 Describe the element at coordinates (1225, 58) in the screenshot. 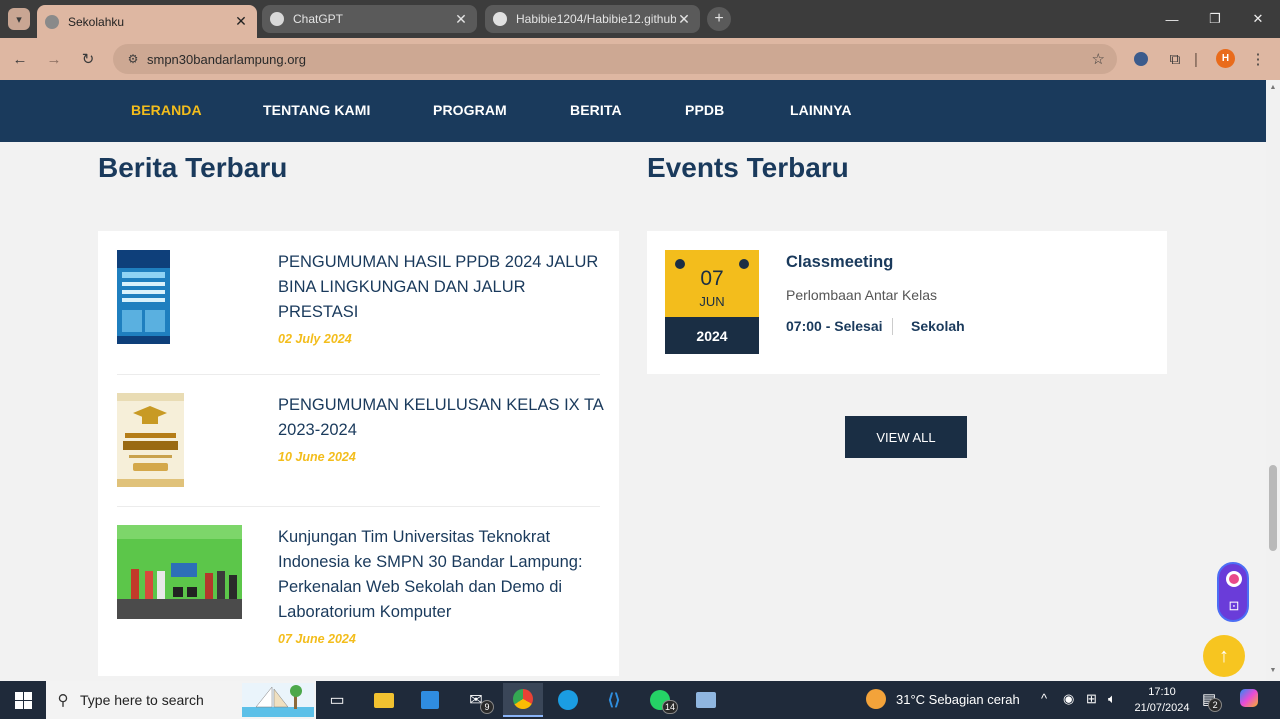

I see `profile-avatar: H` at that location.